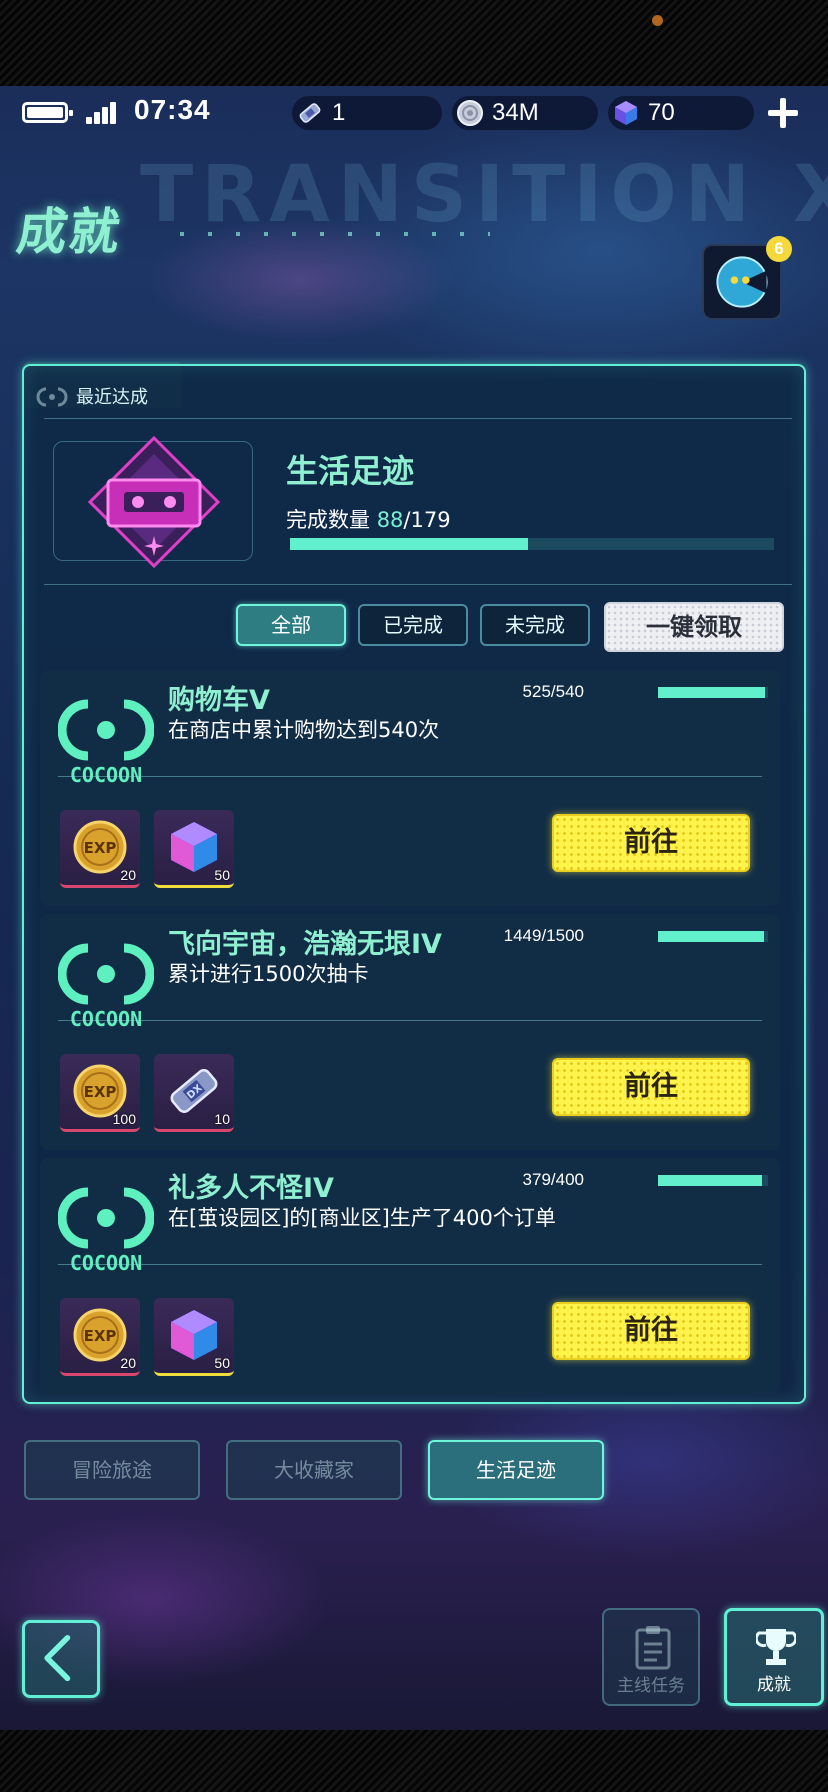  Describe the element at coordinates (219, 700) in the screenshot. I see `achievement-name: 购物车V` at that location.